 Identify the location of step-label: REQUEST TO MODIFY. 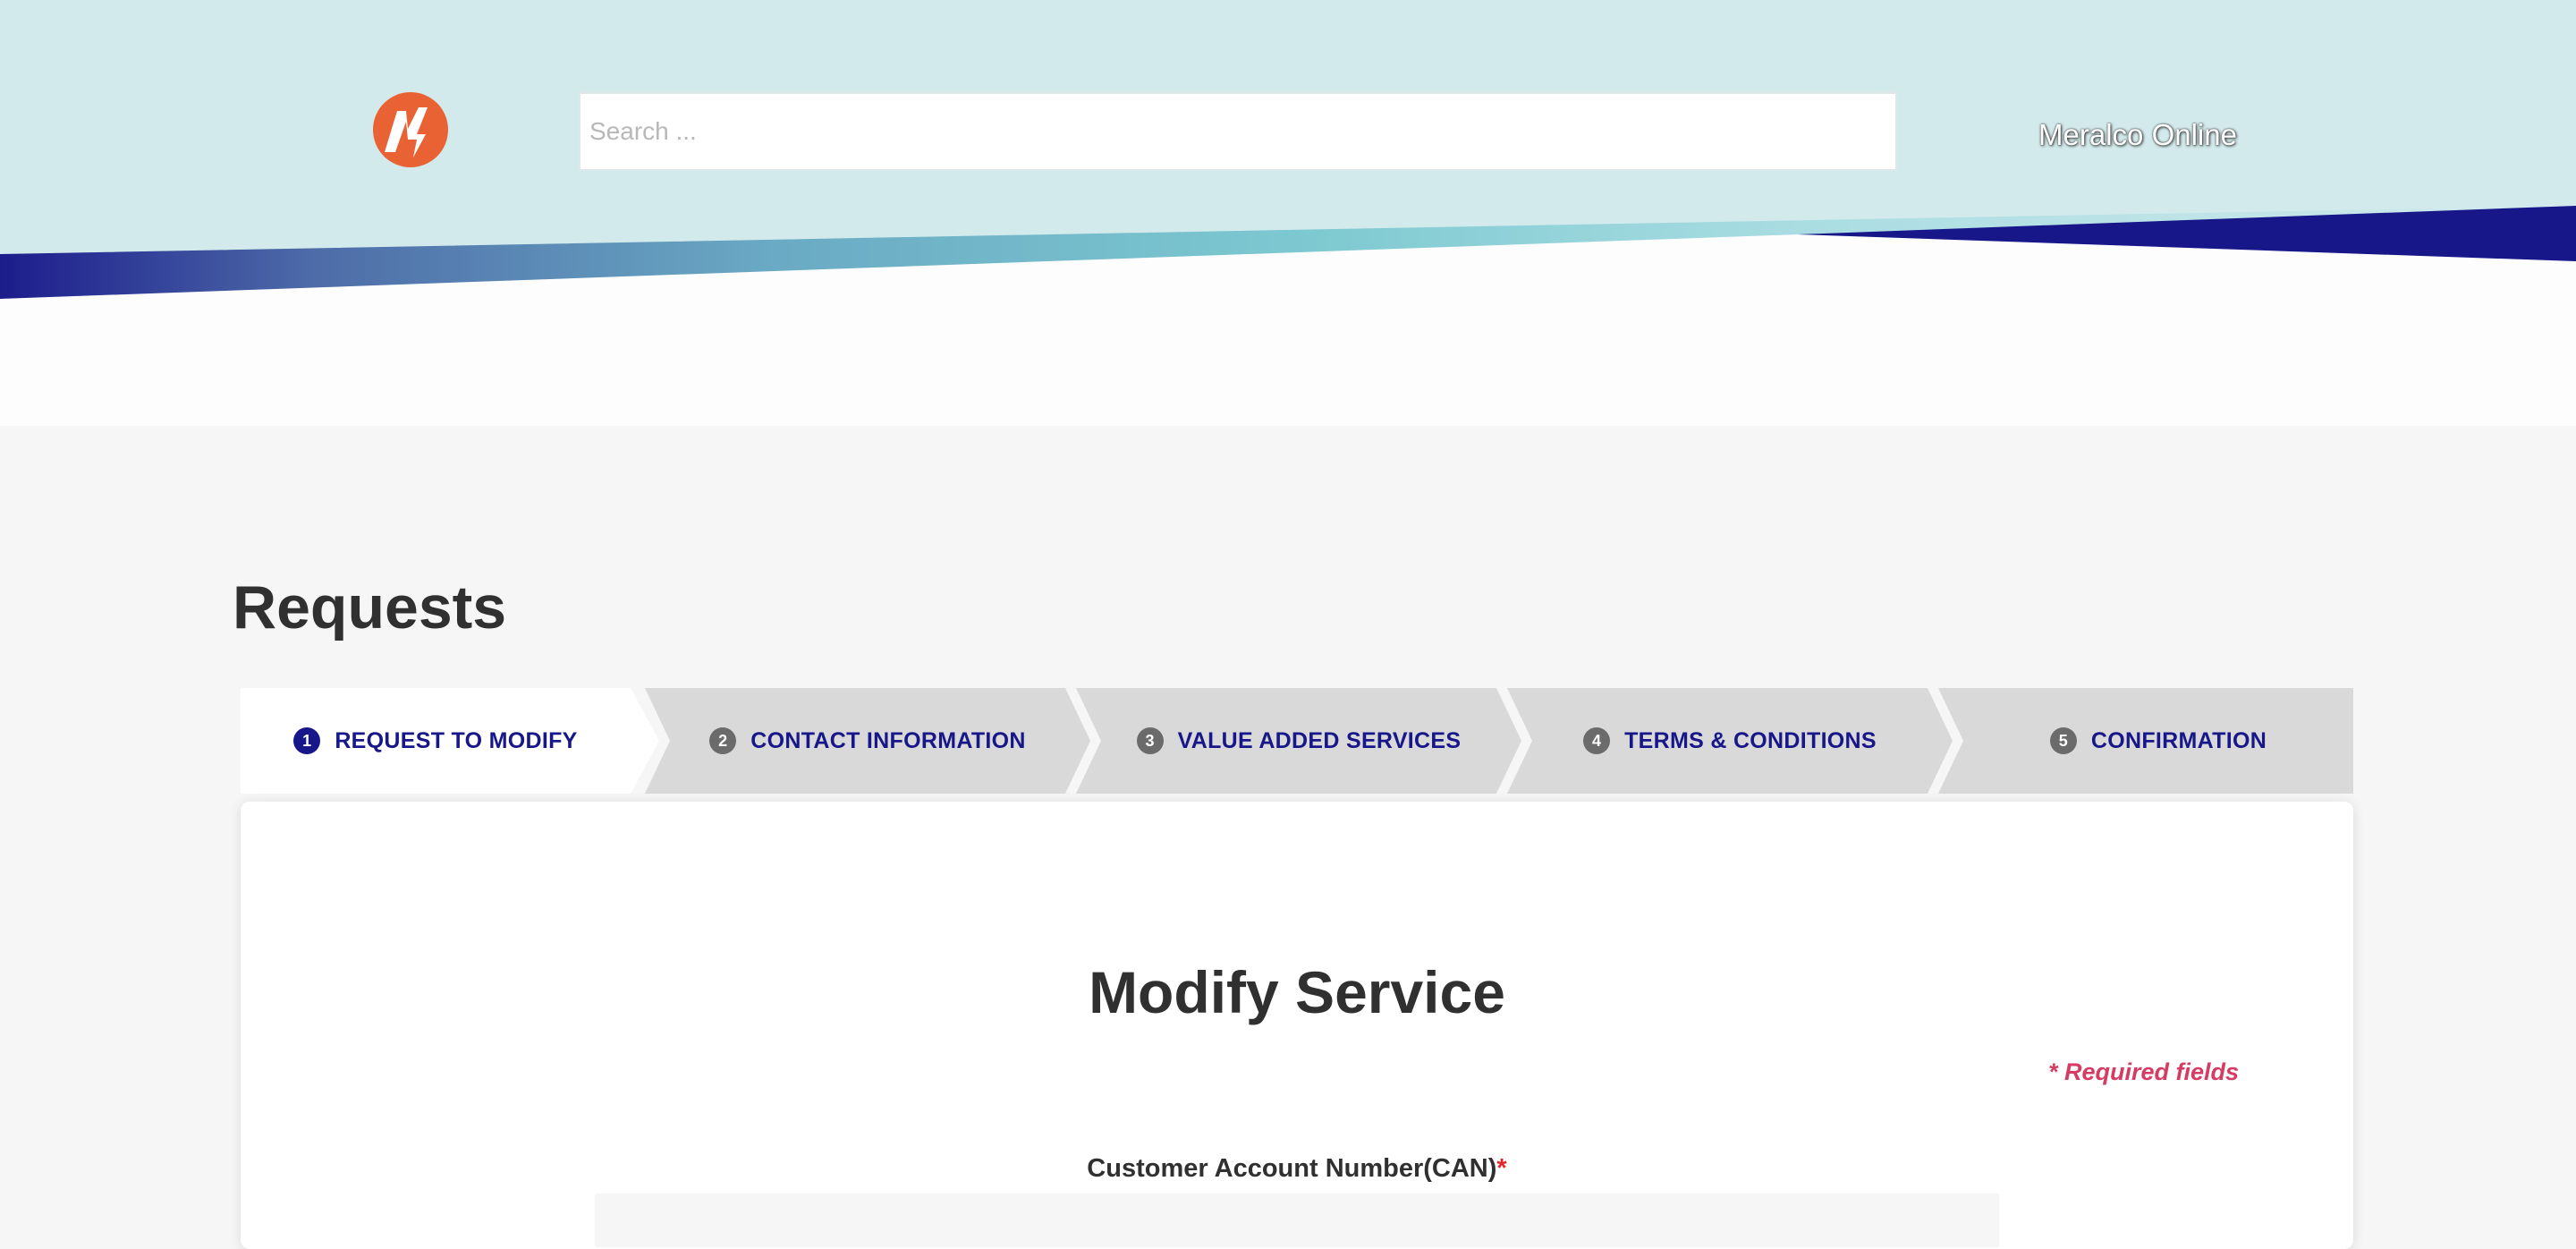
(456, 740).